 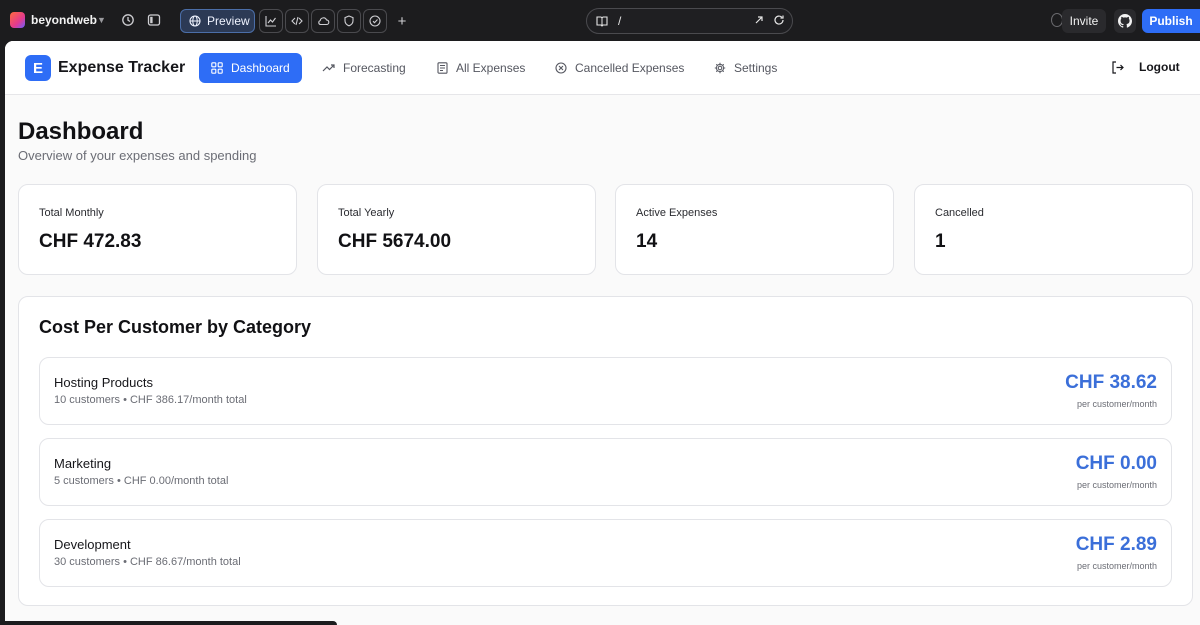 I want to click on code-icon, so click(x=297, y=21).